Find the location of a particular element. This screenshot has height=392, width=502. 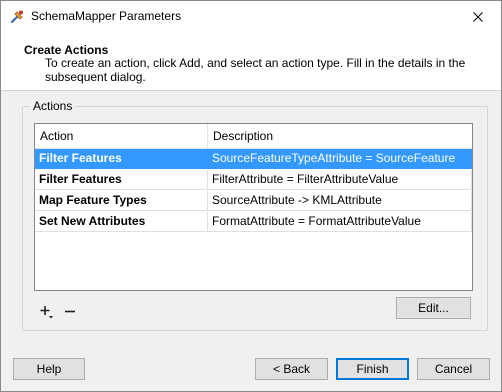

row-description: SourceAttribute -> KMLAttribute is located at coordinates (340, 201).